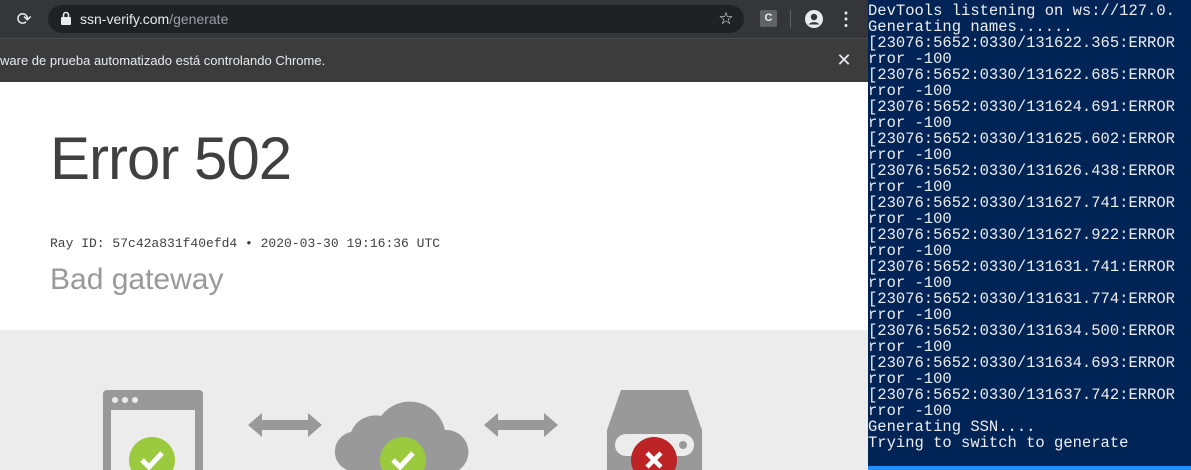 The width and height of the screenshot is (1191, 470). Describe the element at coordinates (171, 158) in the screenshot. I see `page-title: Error 502` at that location.